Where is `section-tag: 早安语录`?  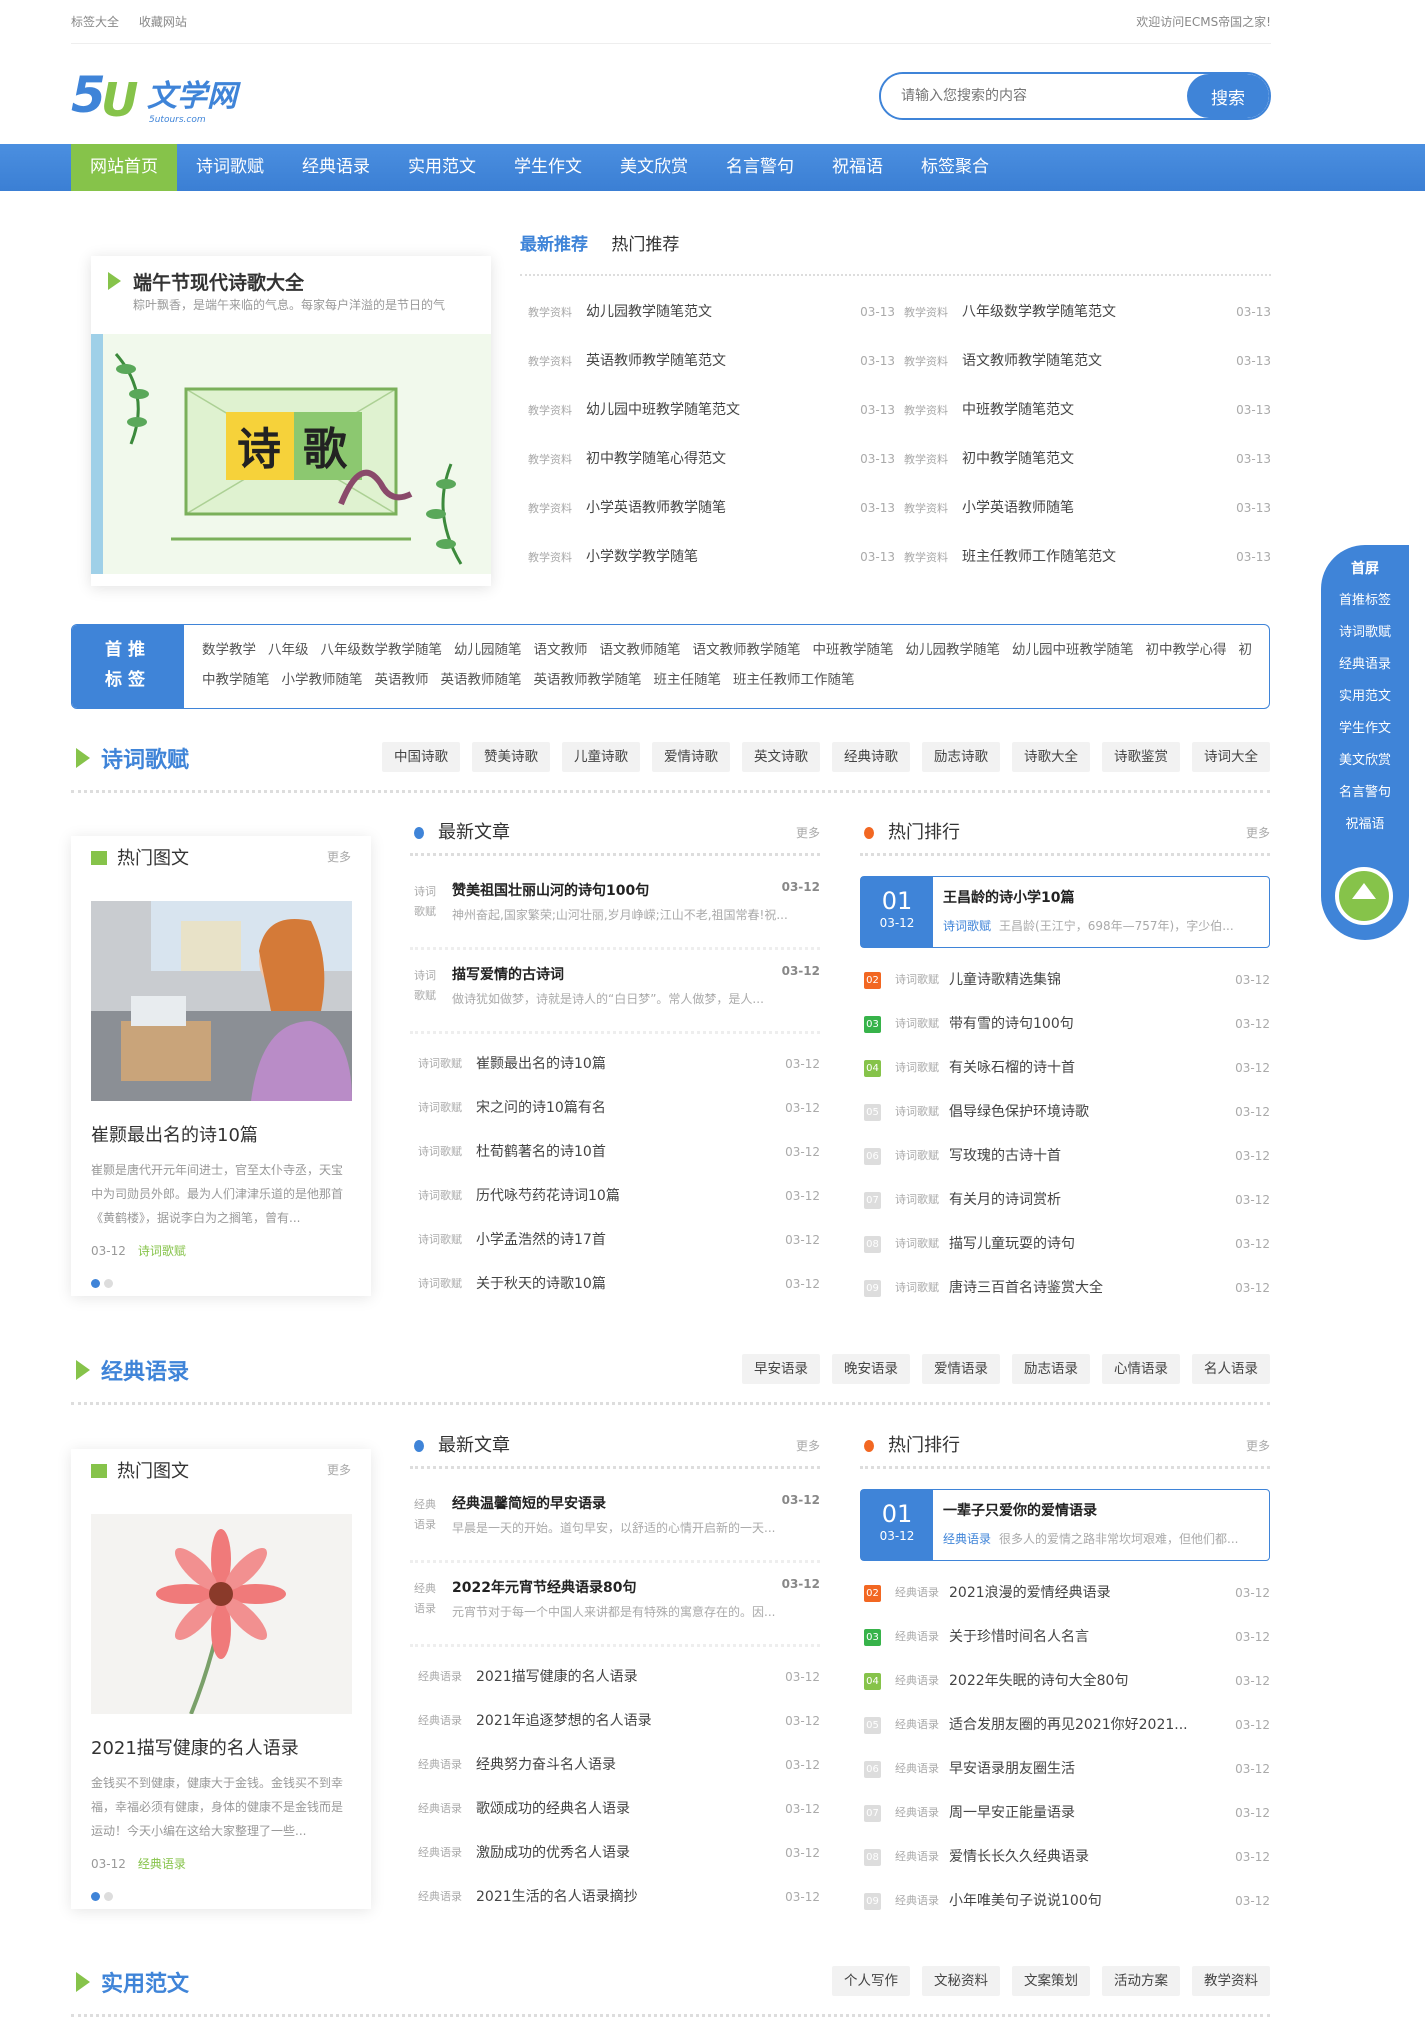 section-tag: 早安语录 is located at coordinates (781, 1369).